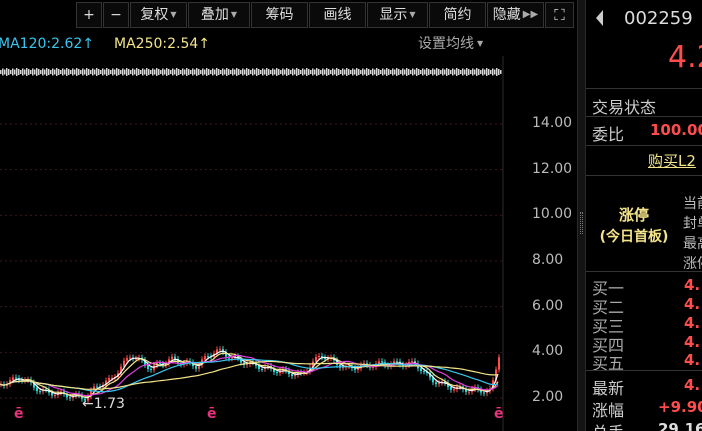 Image resolution: width=702 pixels, height=431 pixels. Describe the element at coordinates (279, 15) in the screenshot. I see `chouma-button: 筹码` at that location.